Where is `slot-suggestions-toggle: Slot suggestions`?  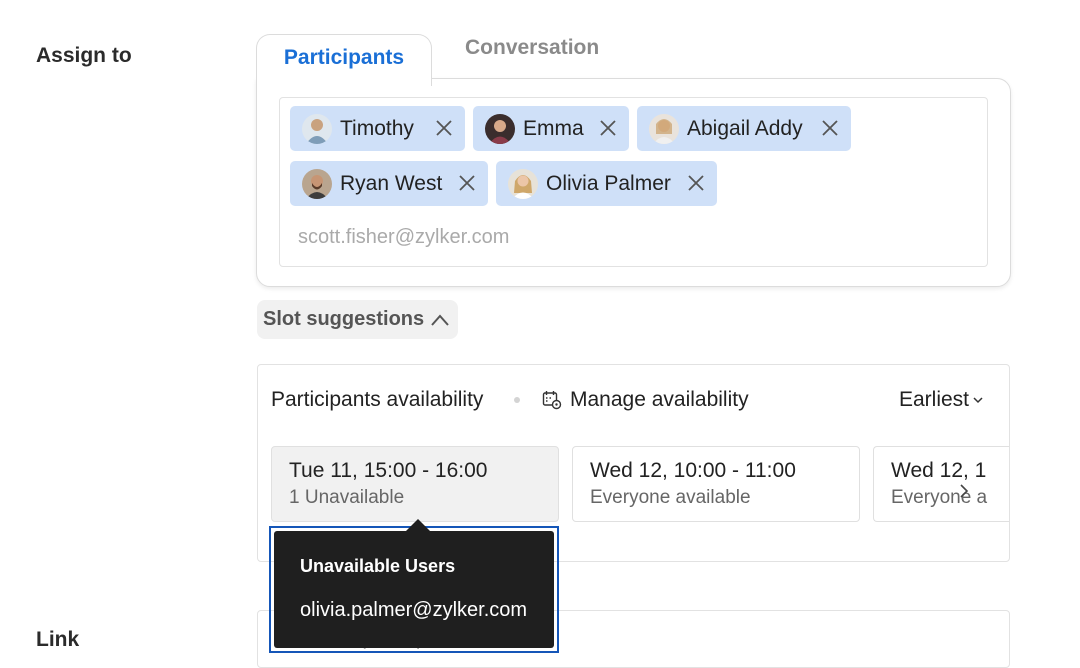
slot-suggestions-toggle: Slot suggestions is located at coordinates (357, 319).